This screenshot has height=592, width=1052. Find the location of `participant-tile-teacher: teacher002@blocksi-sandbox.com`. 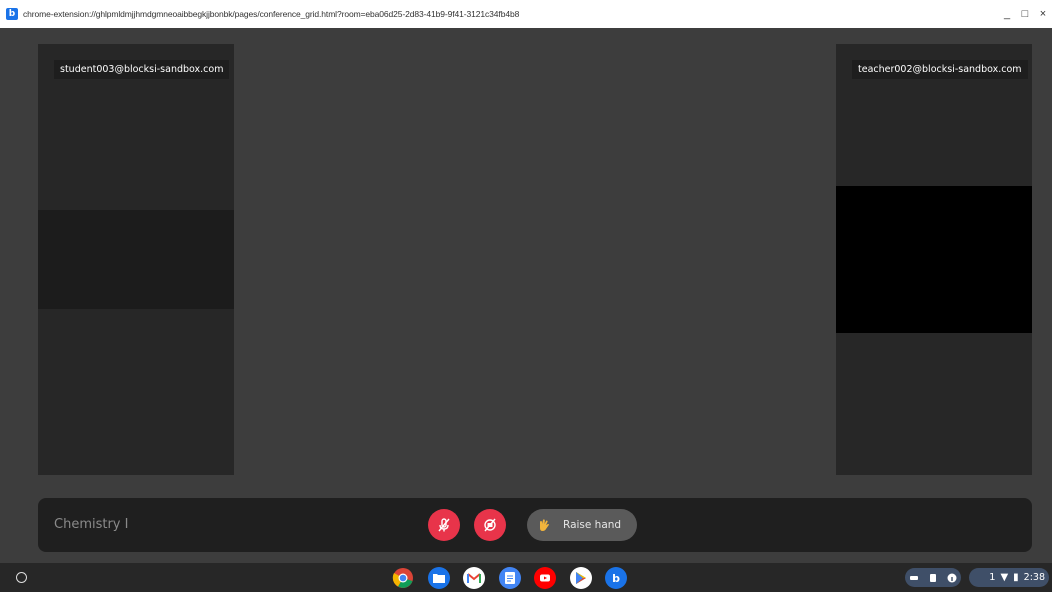

participant-tile-teacher: teacher002@blocksi-sandbox.com is located at coordinates (934, 259).